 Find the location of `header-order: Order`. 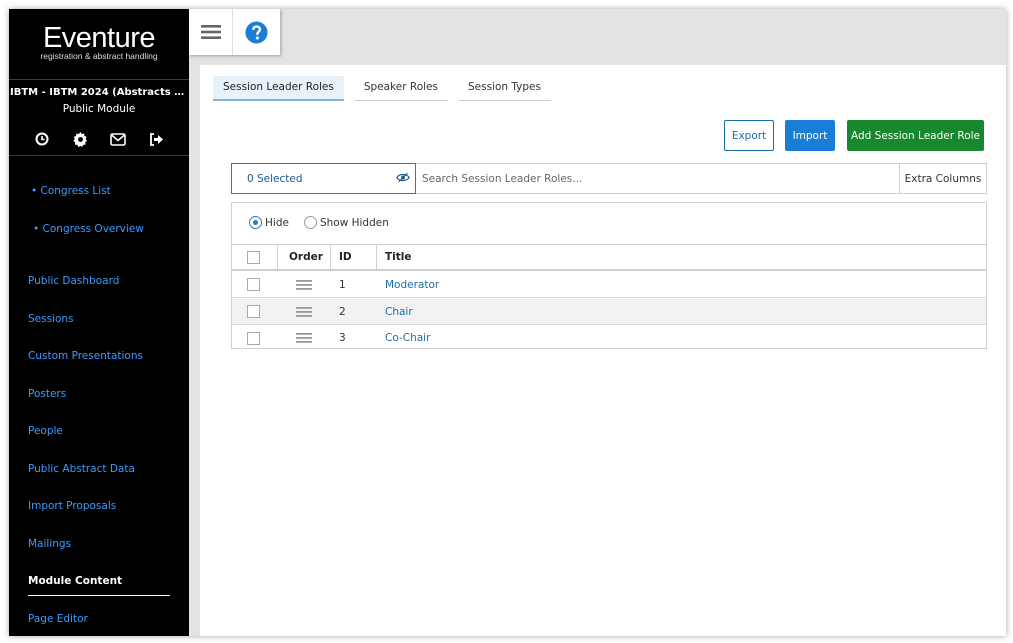

header-order: Order is located at coordinates (306, 257).